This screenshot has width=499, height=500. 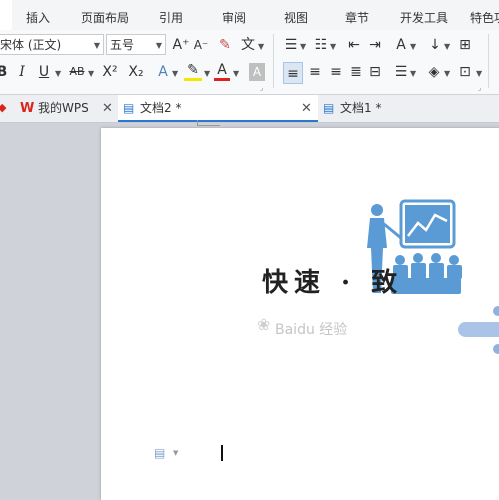 What do you see at coordinates (3, 107) in the screenshot?
I see `pin-icon: ◆` at bounding box center [3, 107].